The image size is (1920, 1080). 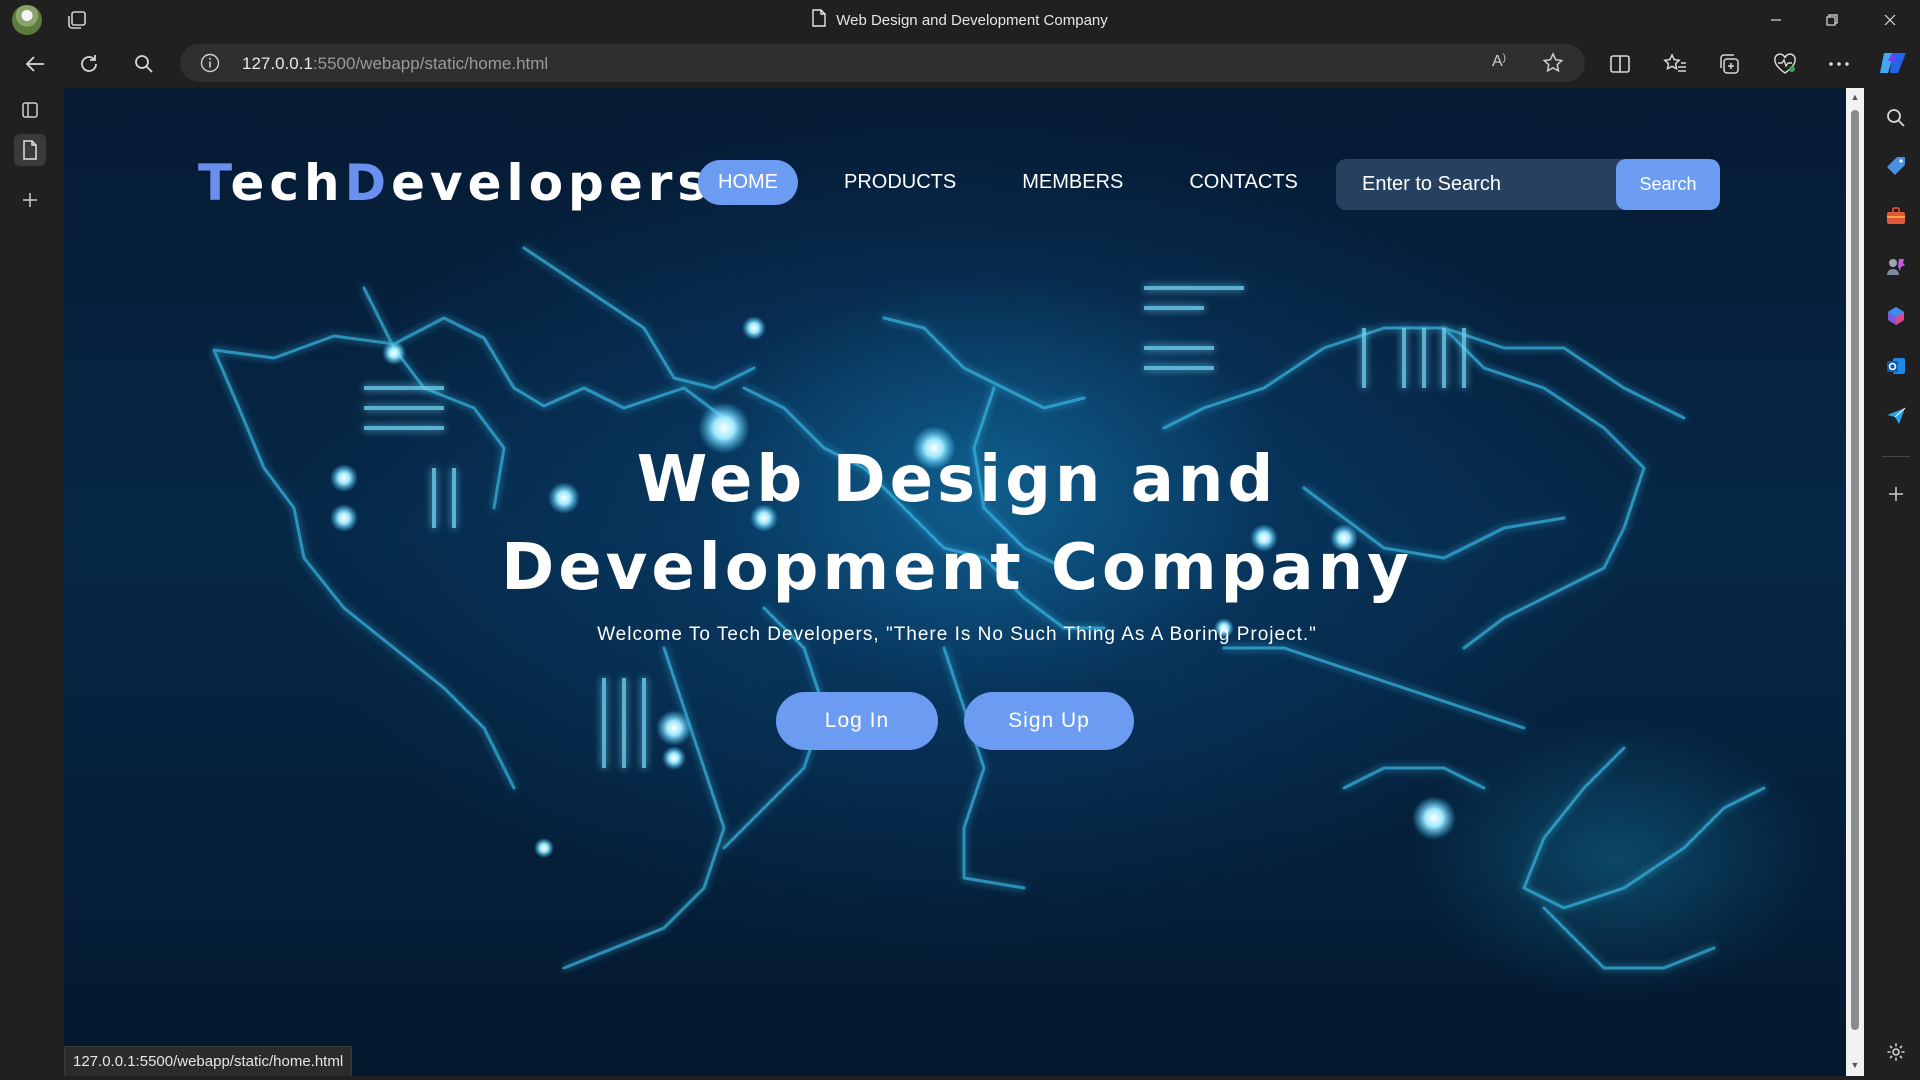 I want to click on add-sidebar-app-icon, so click(x=1896, y=494).